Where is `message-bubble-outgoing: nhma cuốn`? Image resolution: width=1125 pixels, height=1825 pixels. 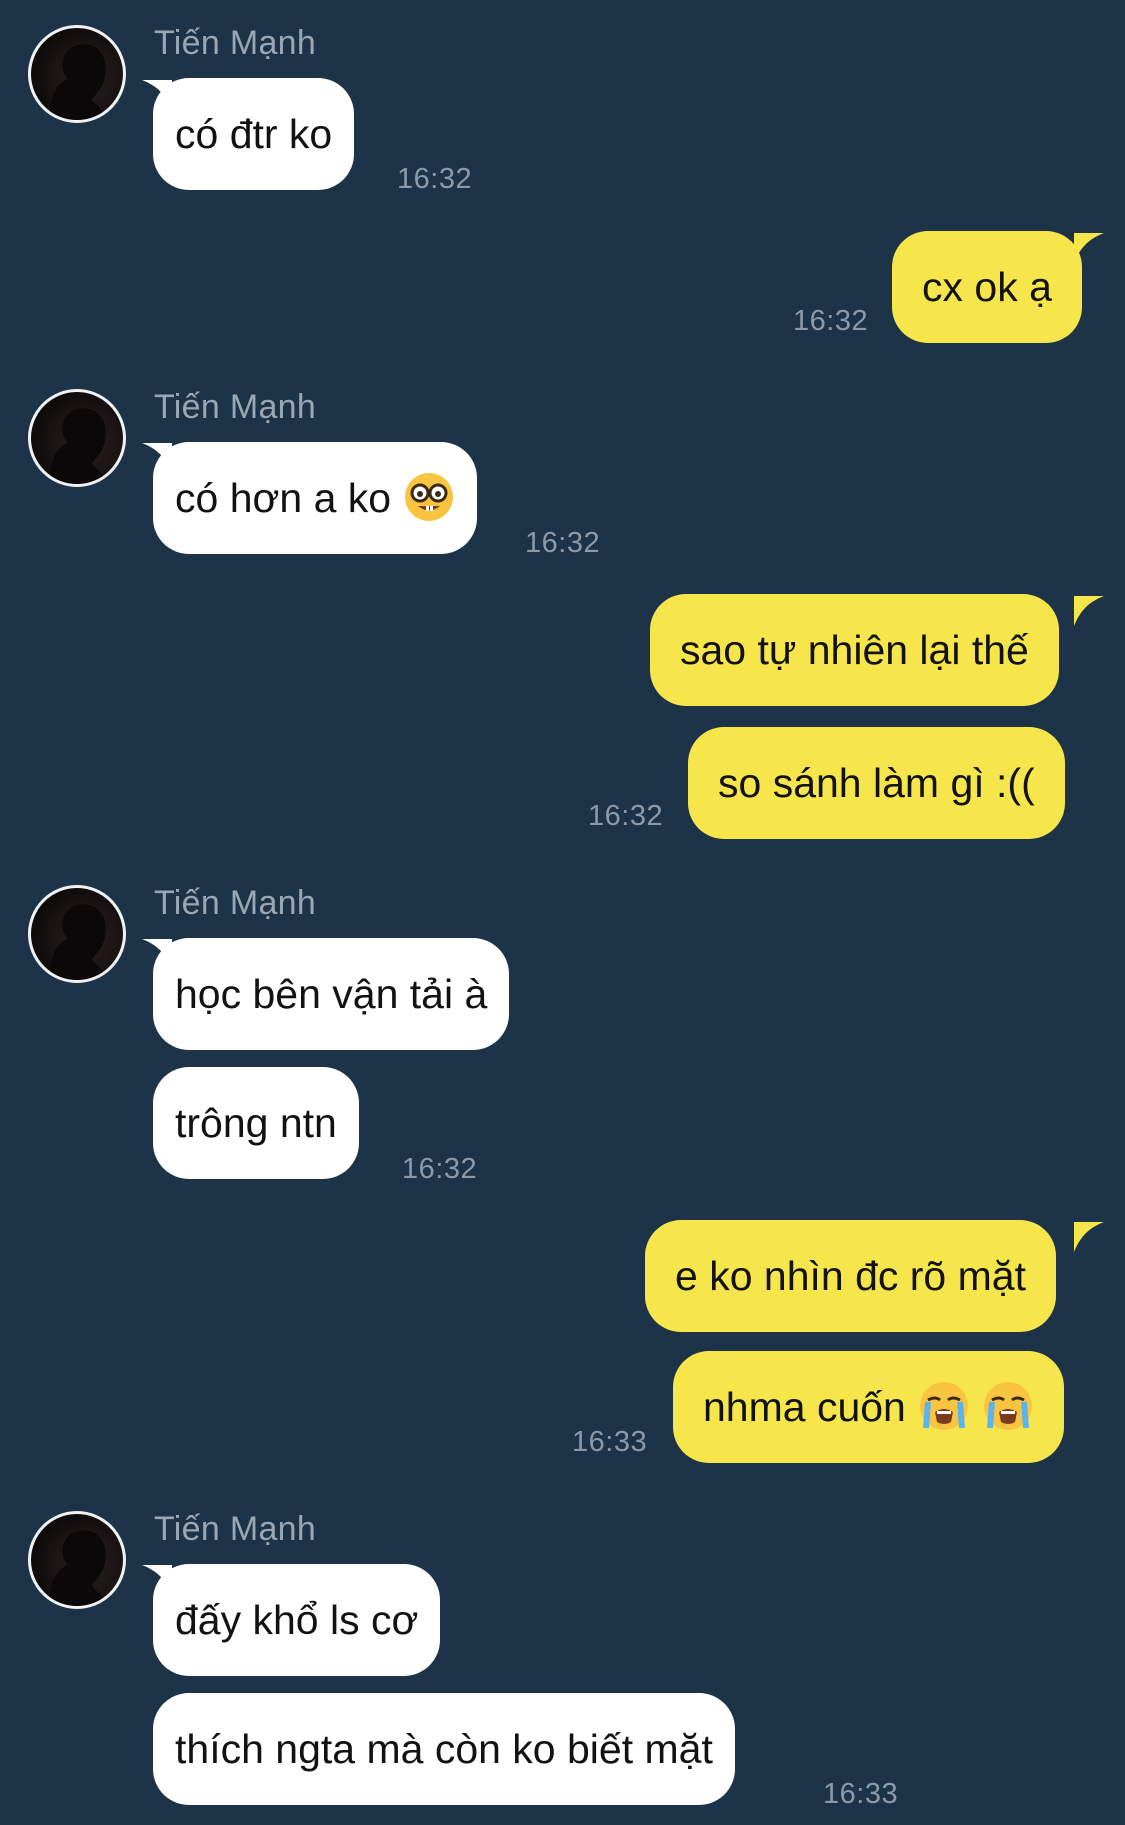
message-bubble-outgoing: nhma cuốn is located at coordinates (868, 1407).